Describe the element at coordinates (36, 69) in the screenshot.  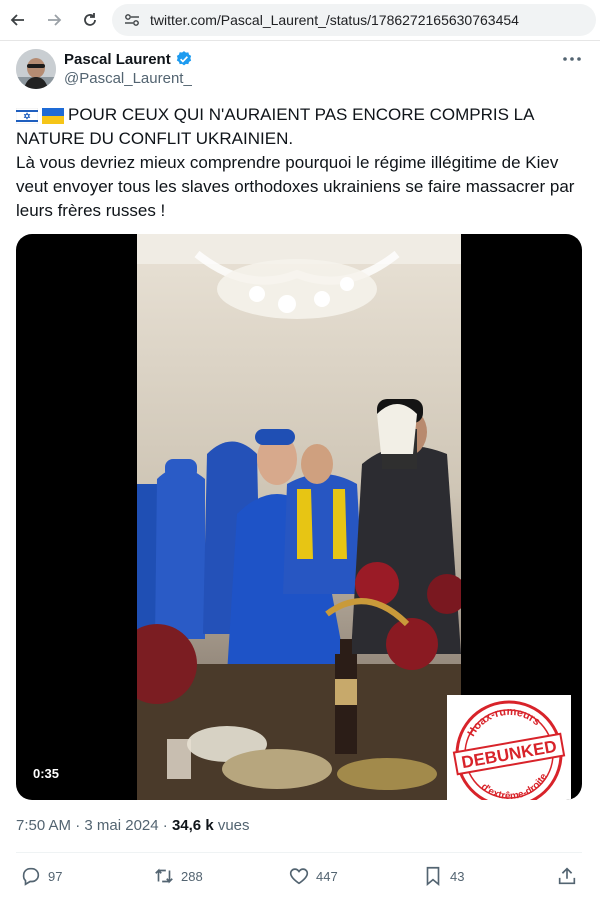
I see `avatar` at that location.